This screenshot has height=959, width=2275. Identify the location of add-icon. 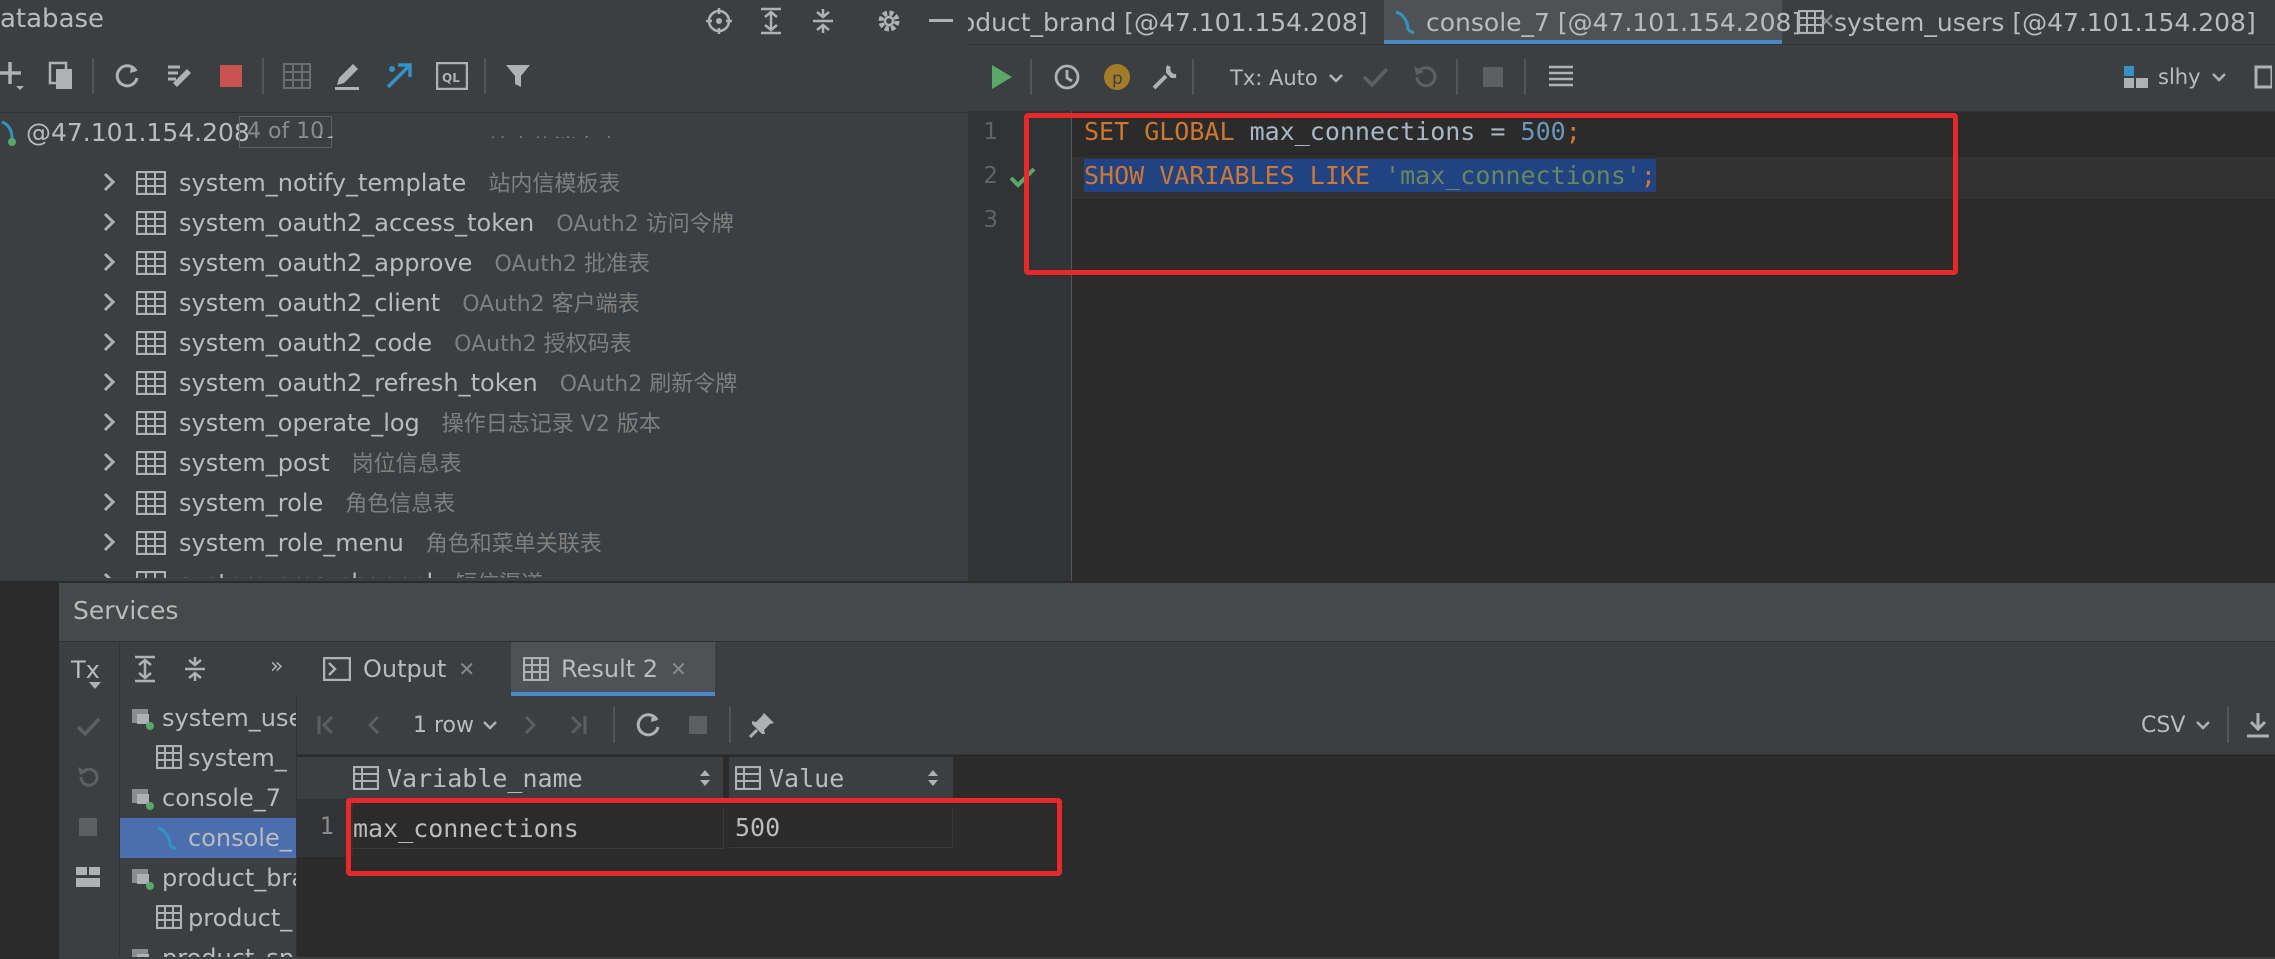
(15, 76).